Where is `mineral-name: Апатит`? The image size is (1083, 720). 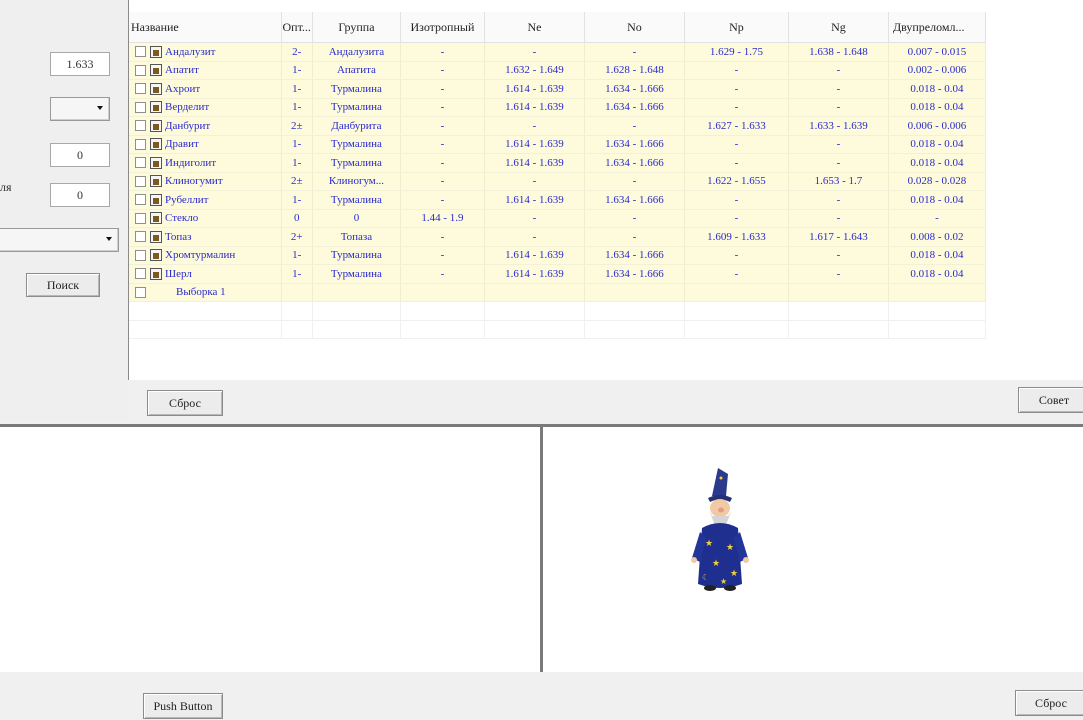 mineral-name: Апатит is located at coordinates (182, 70).